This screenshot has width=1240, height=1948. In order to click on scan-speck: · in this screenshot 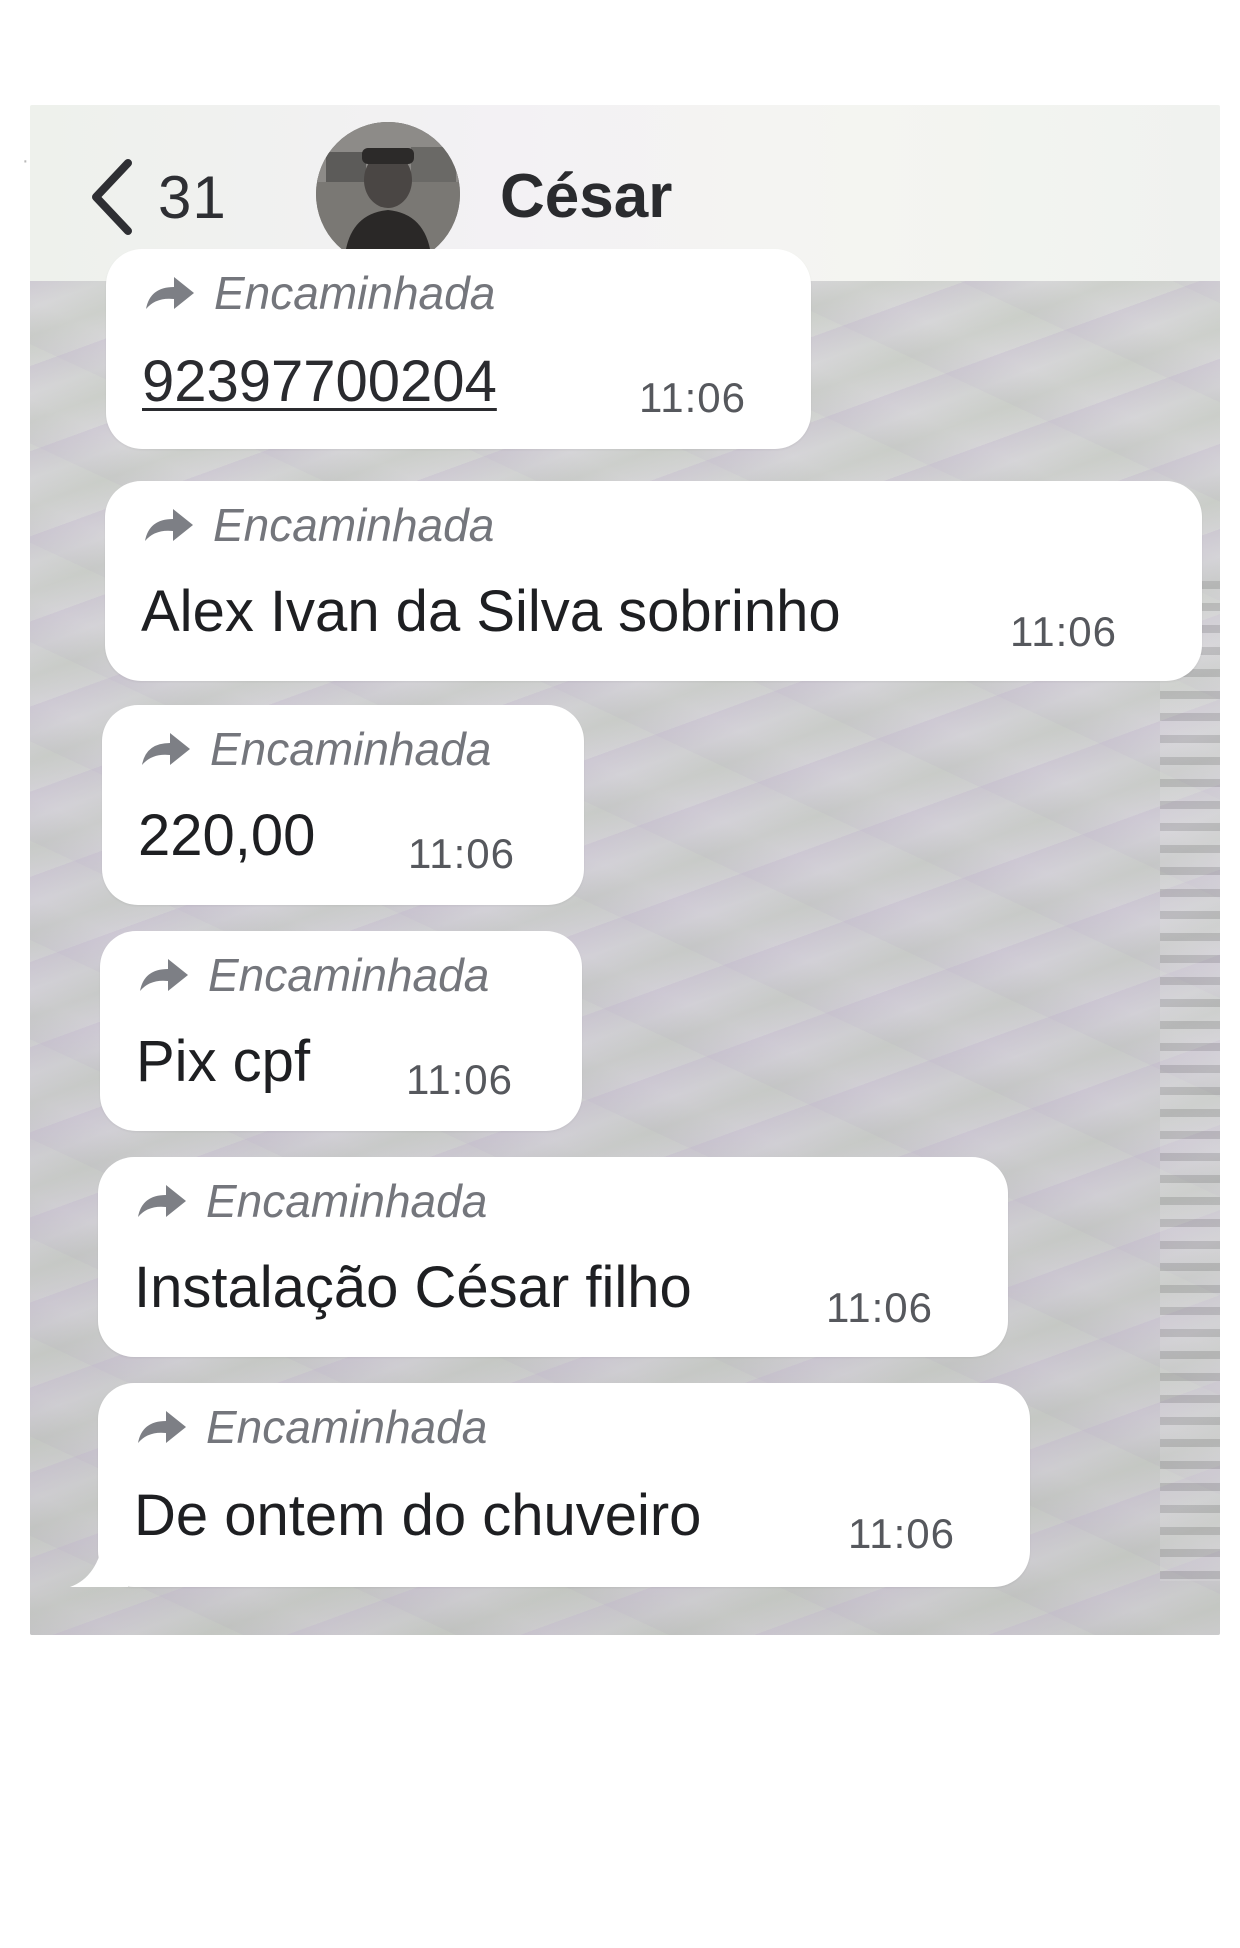, I will do `click(25, 161)`.